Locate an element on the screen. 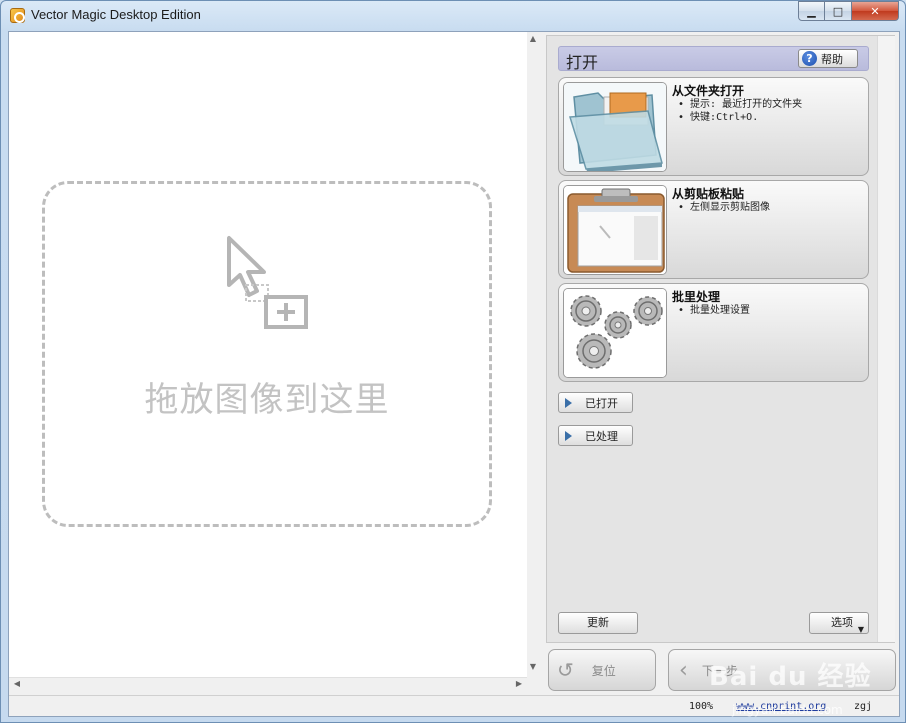  opened-files-label: 已打开 is located at coordinates (601, 403).